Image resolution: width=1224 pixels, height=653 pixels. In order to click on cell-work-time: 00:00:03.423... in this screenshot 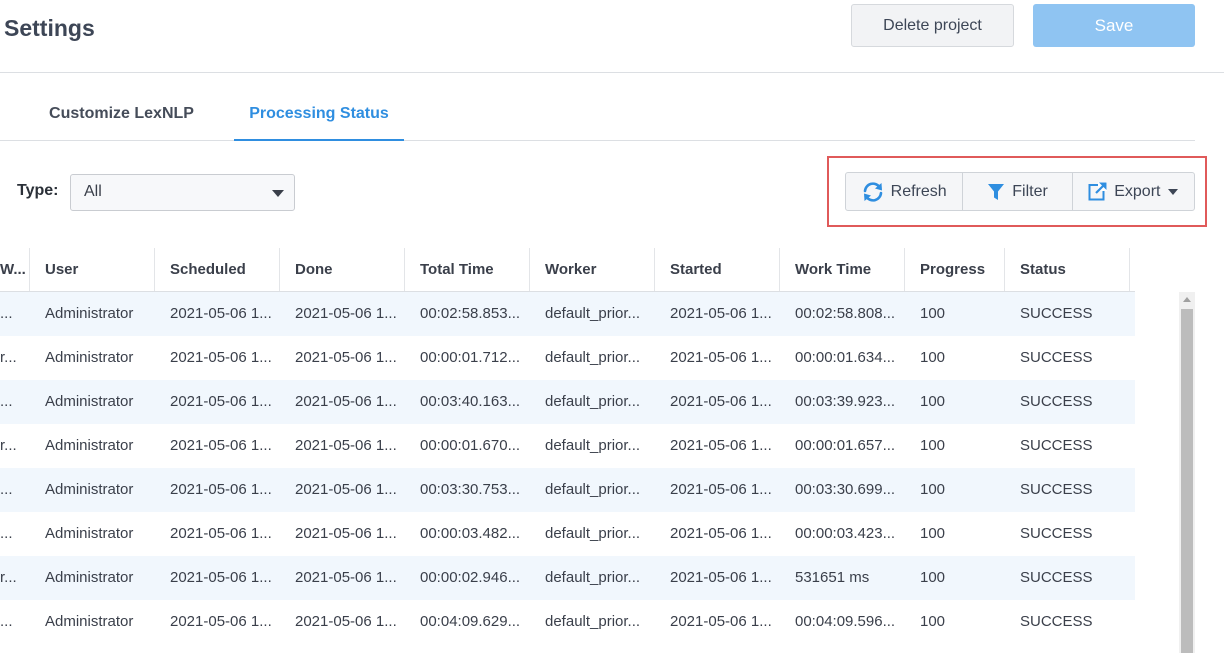, I will do `click(845, 533)`.